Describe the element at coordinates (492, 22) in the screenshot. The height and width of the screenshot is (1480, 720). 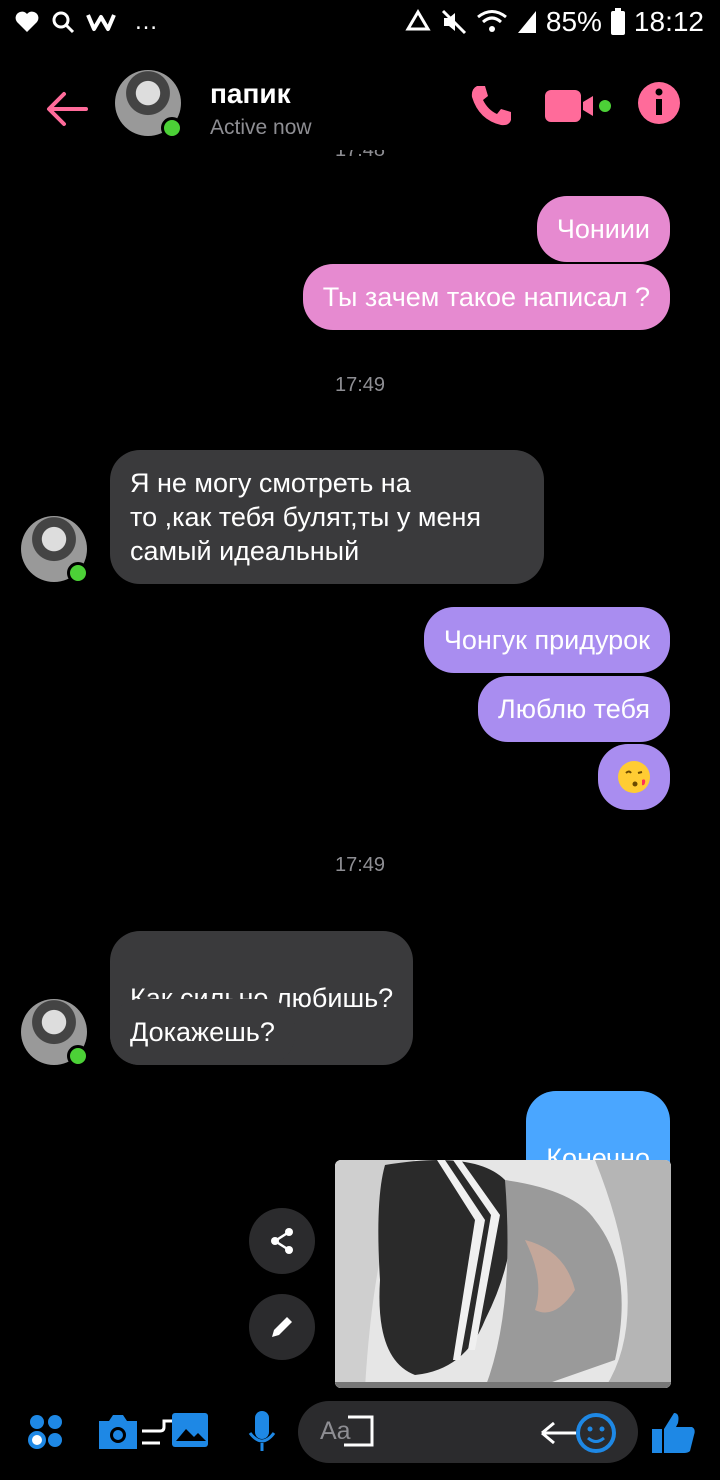
I see `wifi-icon` at that location.